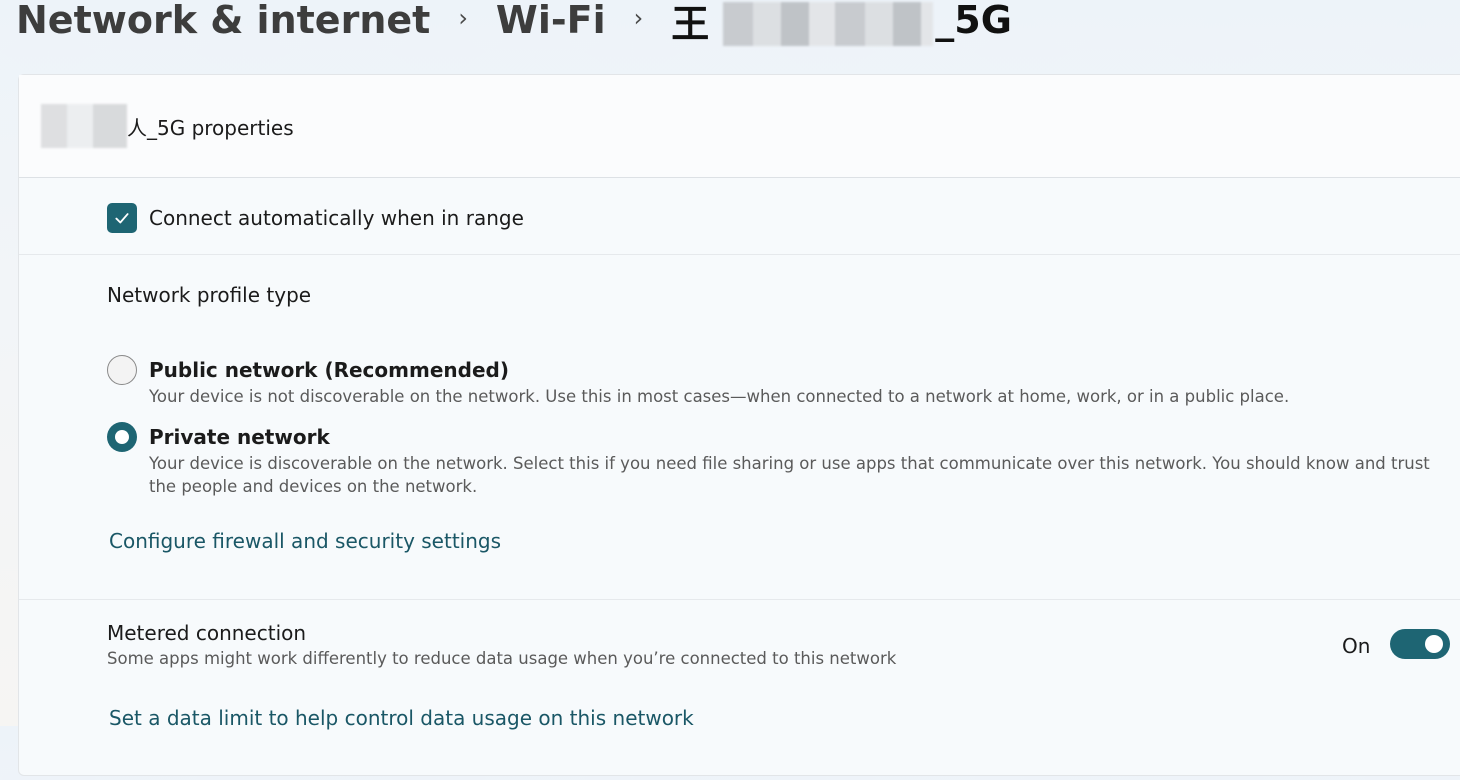 Image resolution: width=1460 pixels, height=780 pixels. Describe the element at coordinates (336, 218) in the screenshot. I see `auto-connect-label: Connect automatically when in range` at that location.